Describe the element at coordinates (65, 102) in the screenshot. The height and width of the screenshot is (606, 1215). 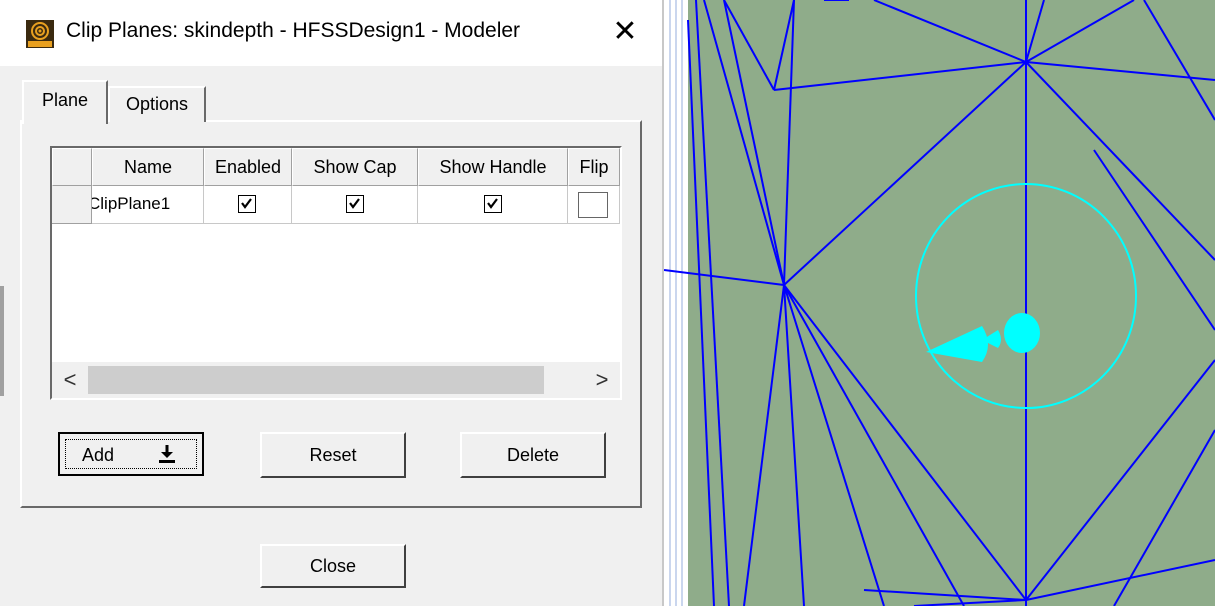
I see `tab-plane: Plane` at that location.